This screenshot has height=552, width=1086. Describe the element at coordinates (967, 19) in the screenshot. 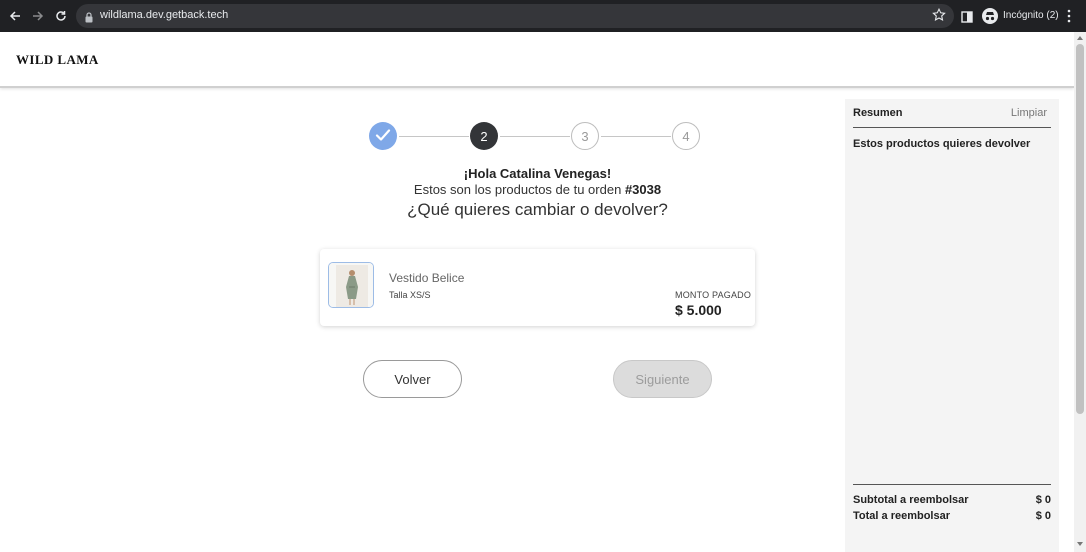

I see `side-panel-icon` at that location.